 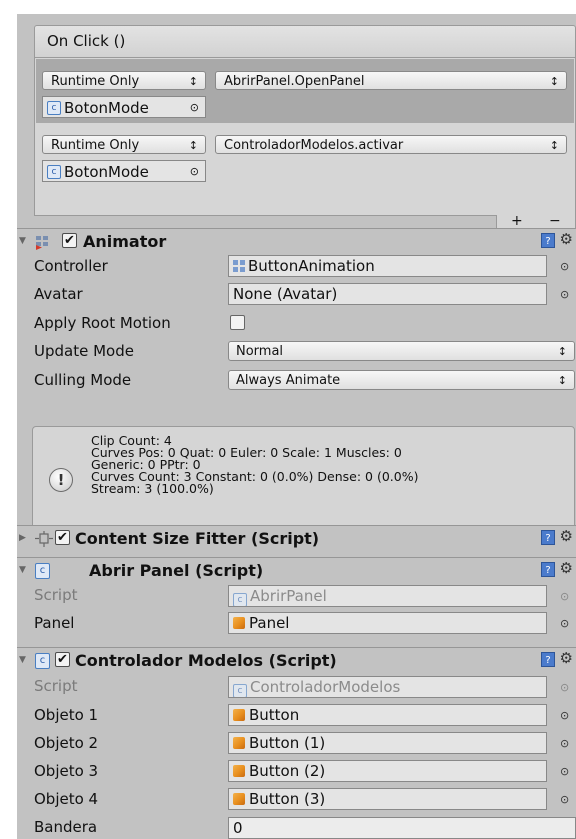 What do you see at coordinates (285, 294) in the screenshot?
I see `avatar-value: None (Avatar)` at bounding box center [285, 294].